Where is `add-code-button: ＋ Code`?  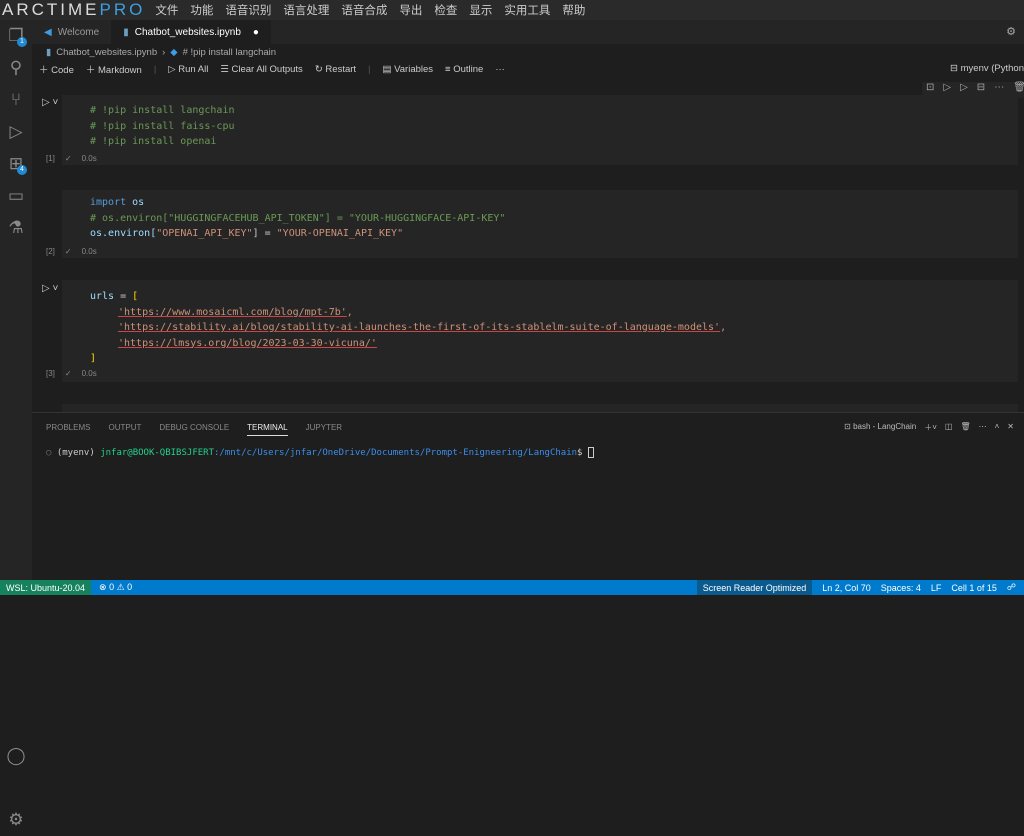 add-code-button: ＋ Code is located at coordinates (56, 69).